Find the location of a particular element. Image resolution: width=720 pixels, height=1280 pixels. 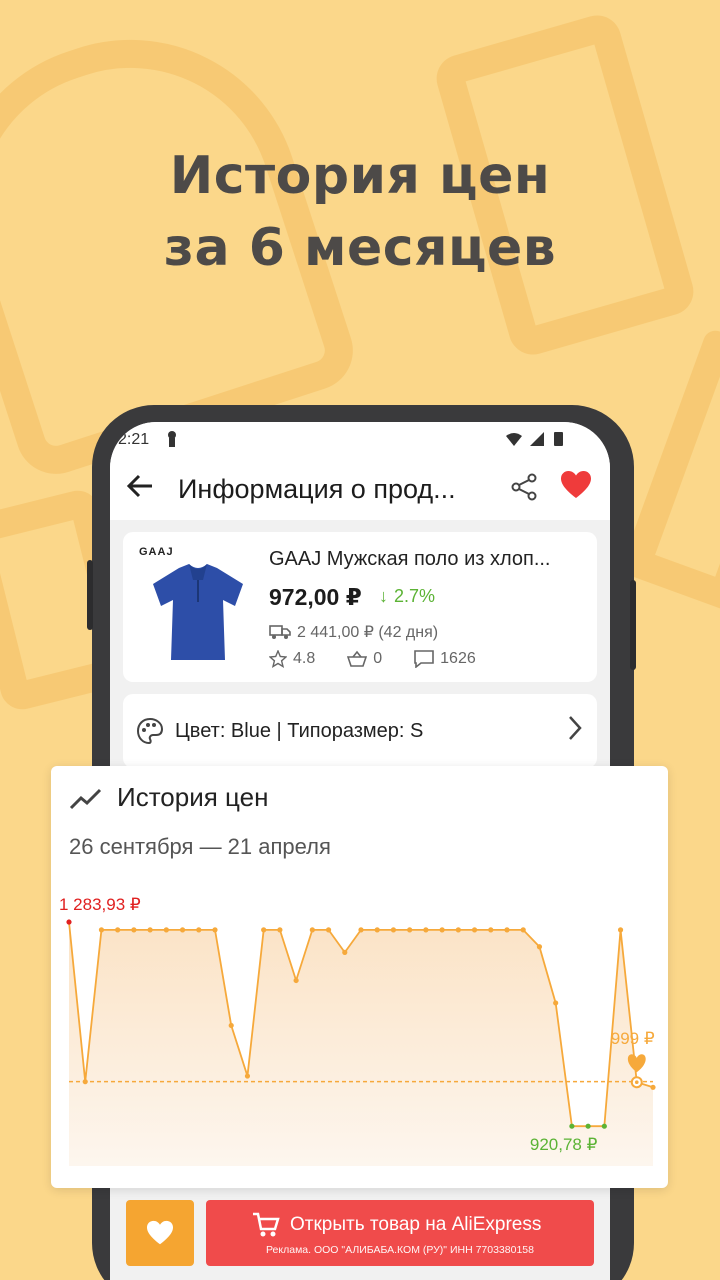

share-icon is located at coordinates (524, 489).